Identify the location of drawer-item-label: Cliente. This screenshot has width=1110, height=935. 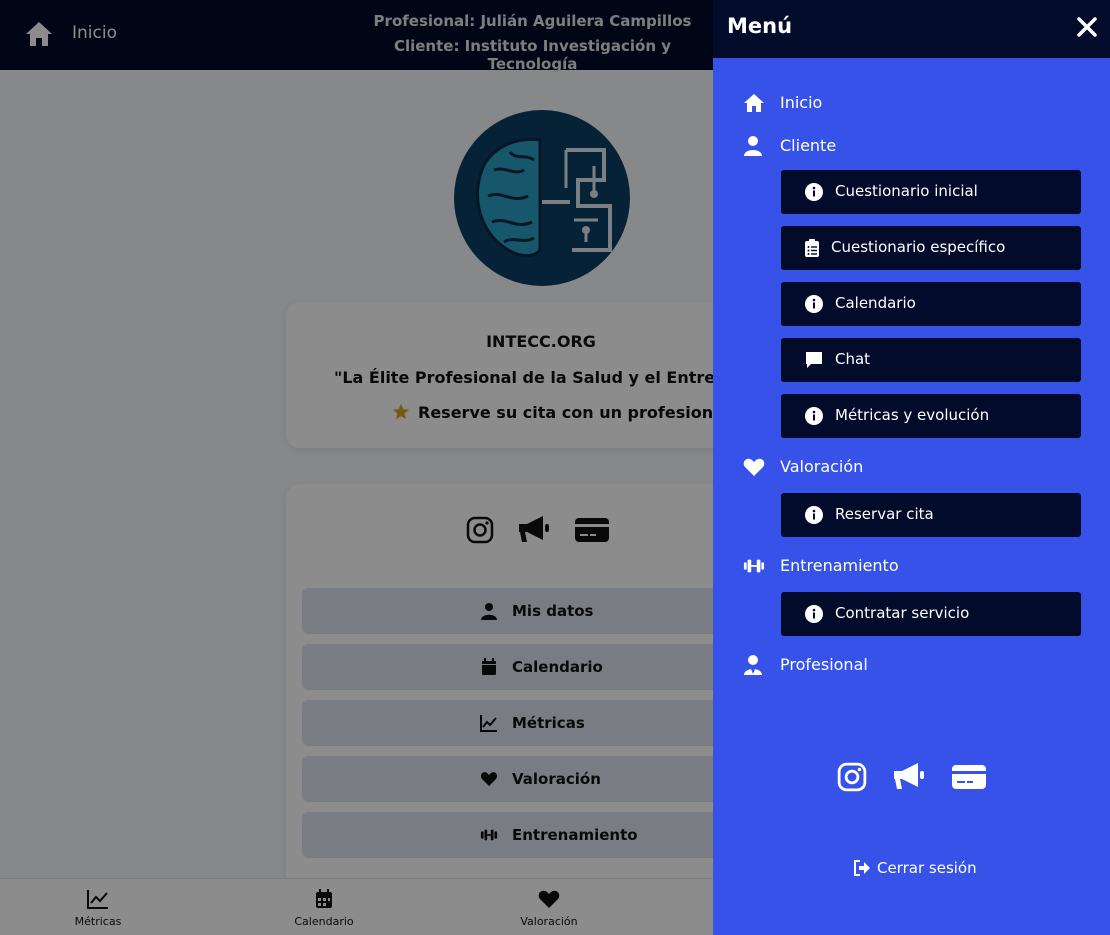
(808, 145).